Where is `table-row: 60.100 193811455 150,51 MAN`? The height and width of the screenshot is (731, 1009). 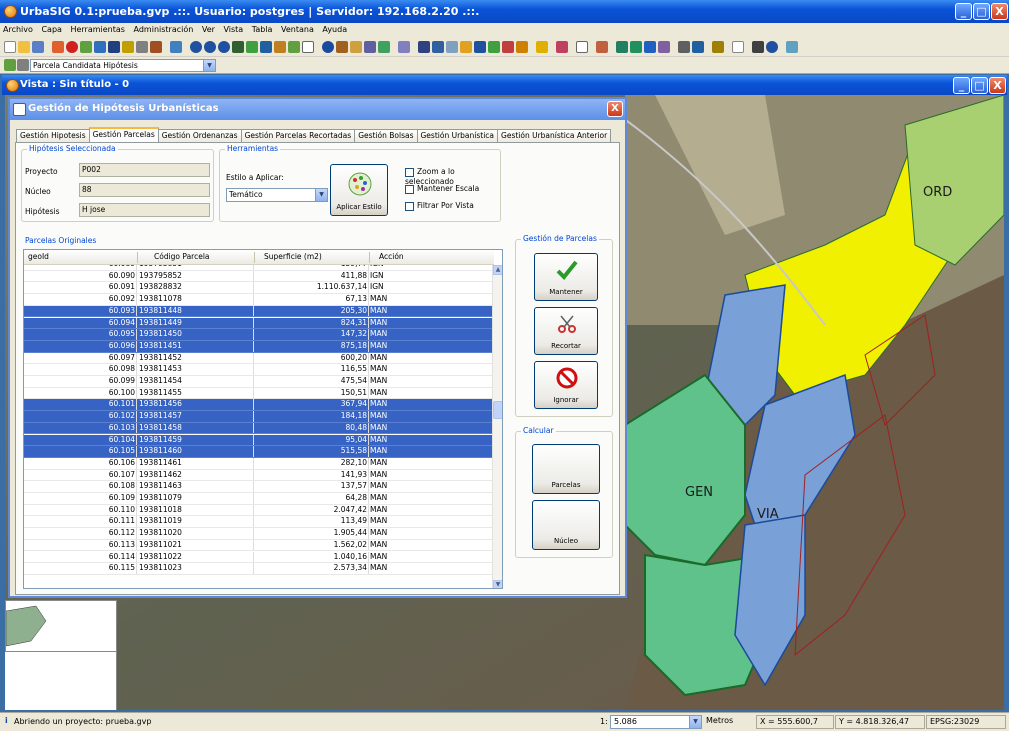 table-row: 60.100 193811455 150,51 MAN is located at coordinates (259, 393).